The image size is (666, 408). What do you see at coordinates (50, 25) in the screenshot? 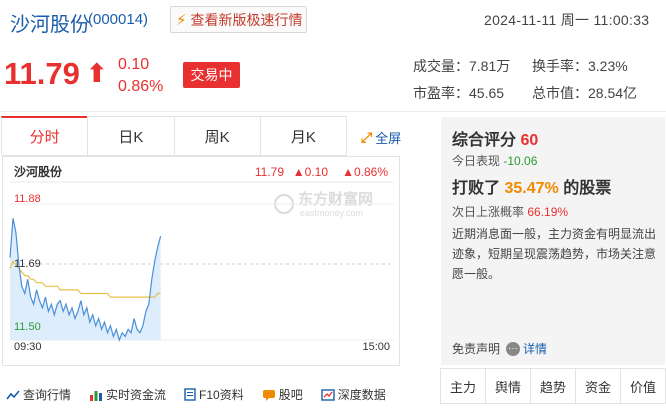
I see `stock-name: 沙河股份` at bounding box center [50, 25].